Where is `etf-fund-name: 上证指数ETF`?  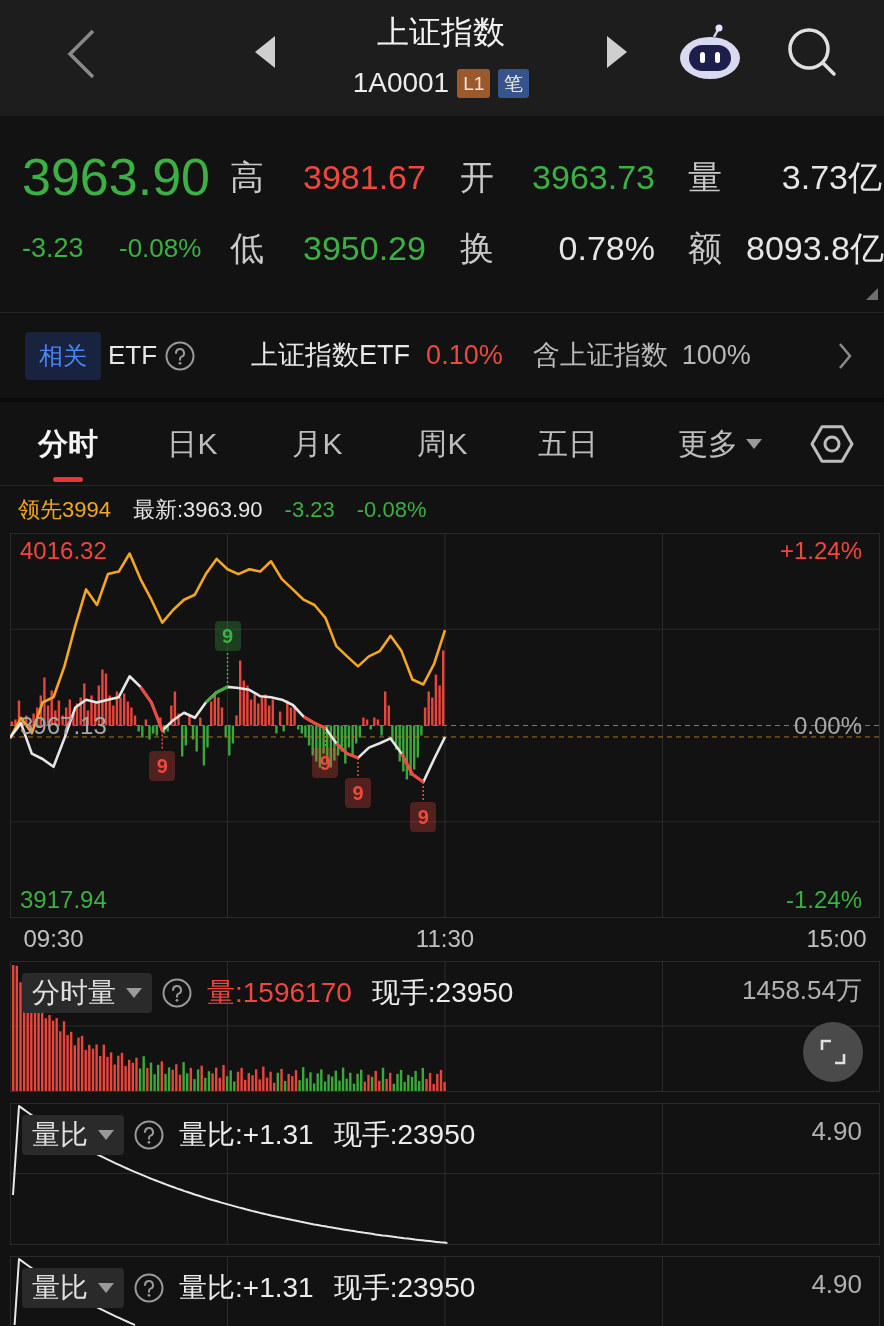
etf-fund-name: 上证指数ETF is located at coordinates (331, 355).